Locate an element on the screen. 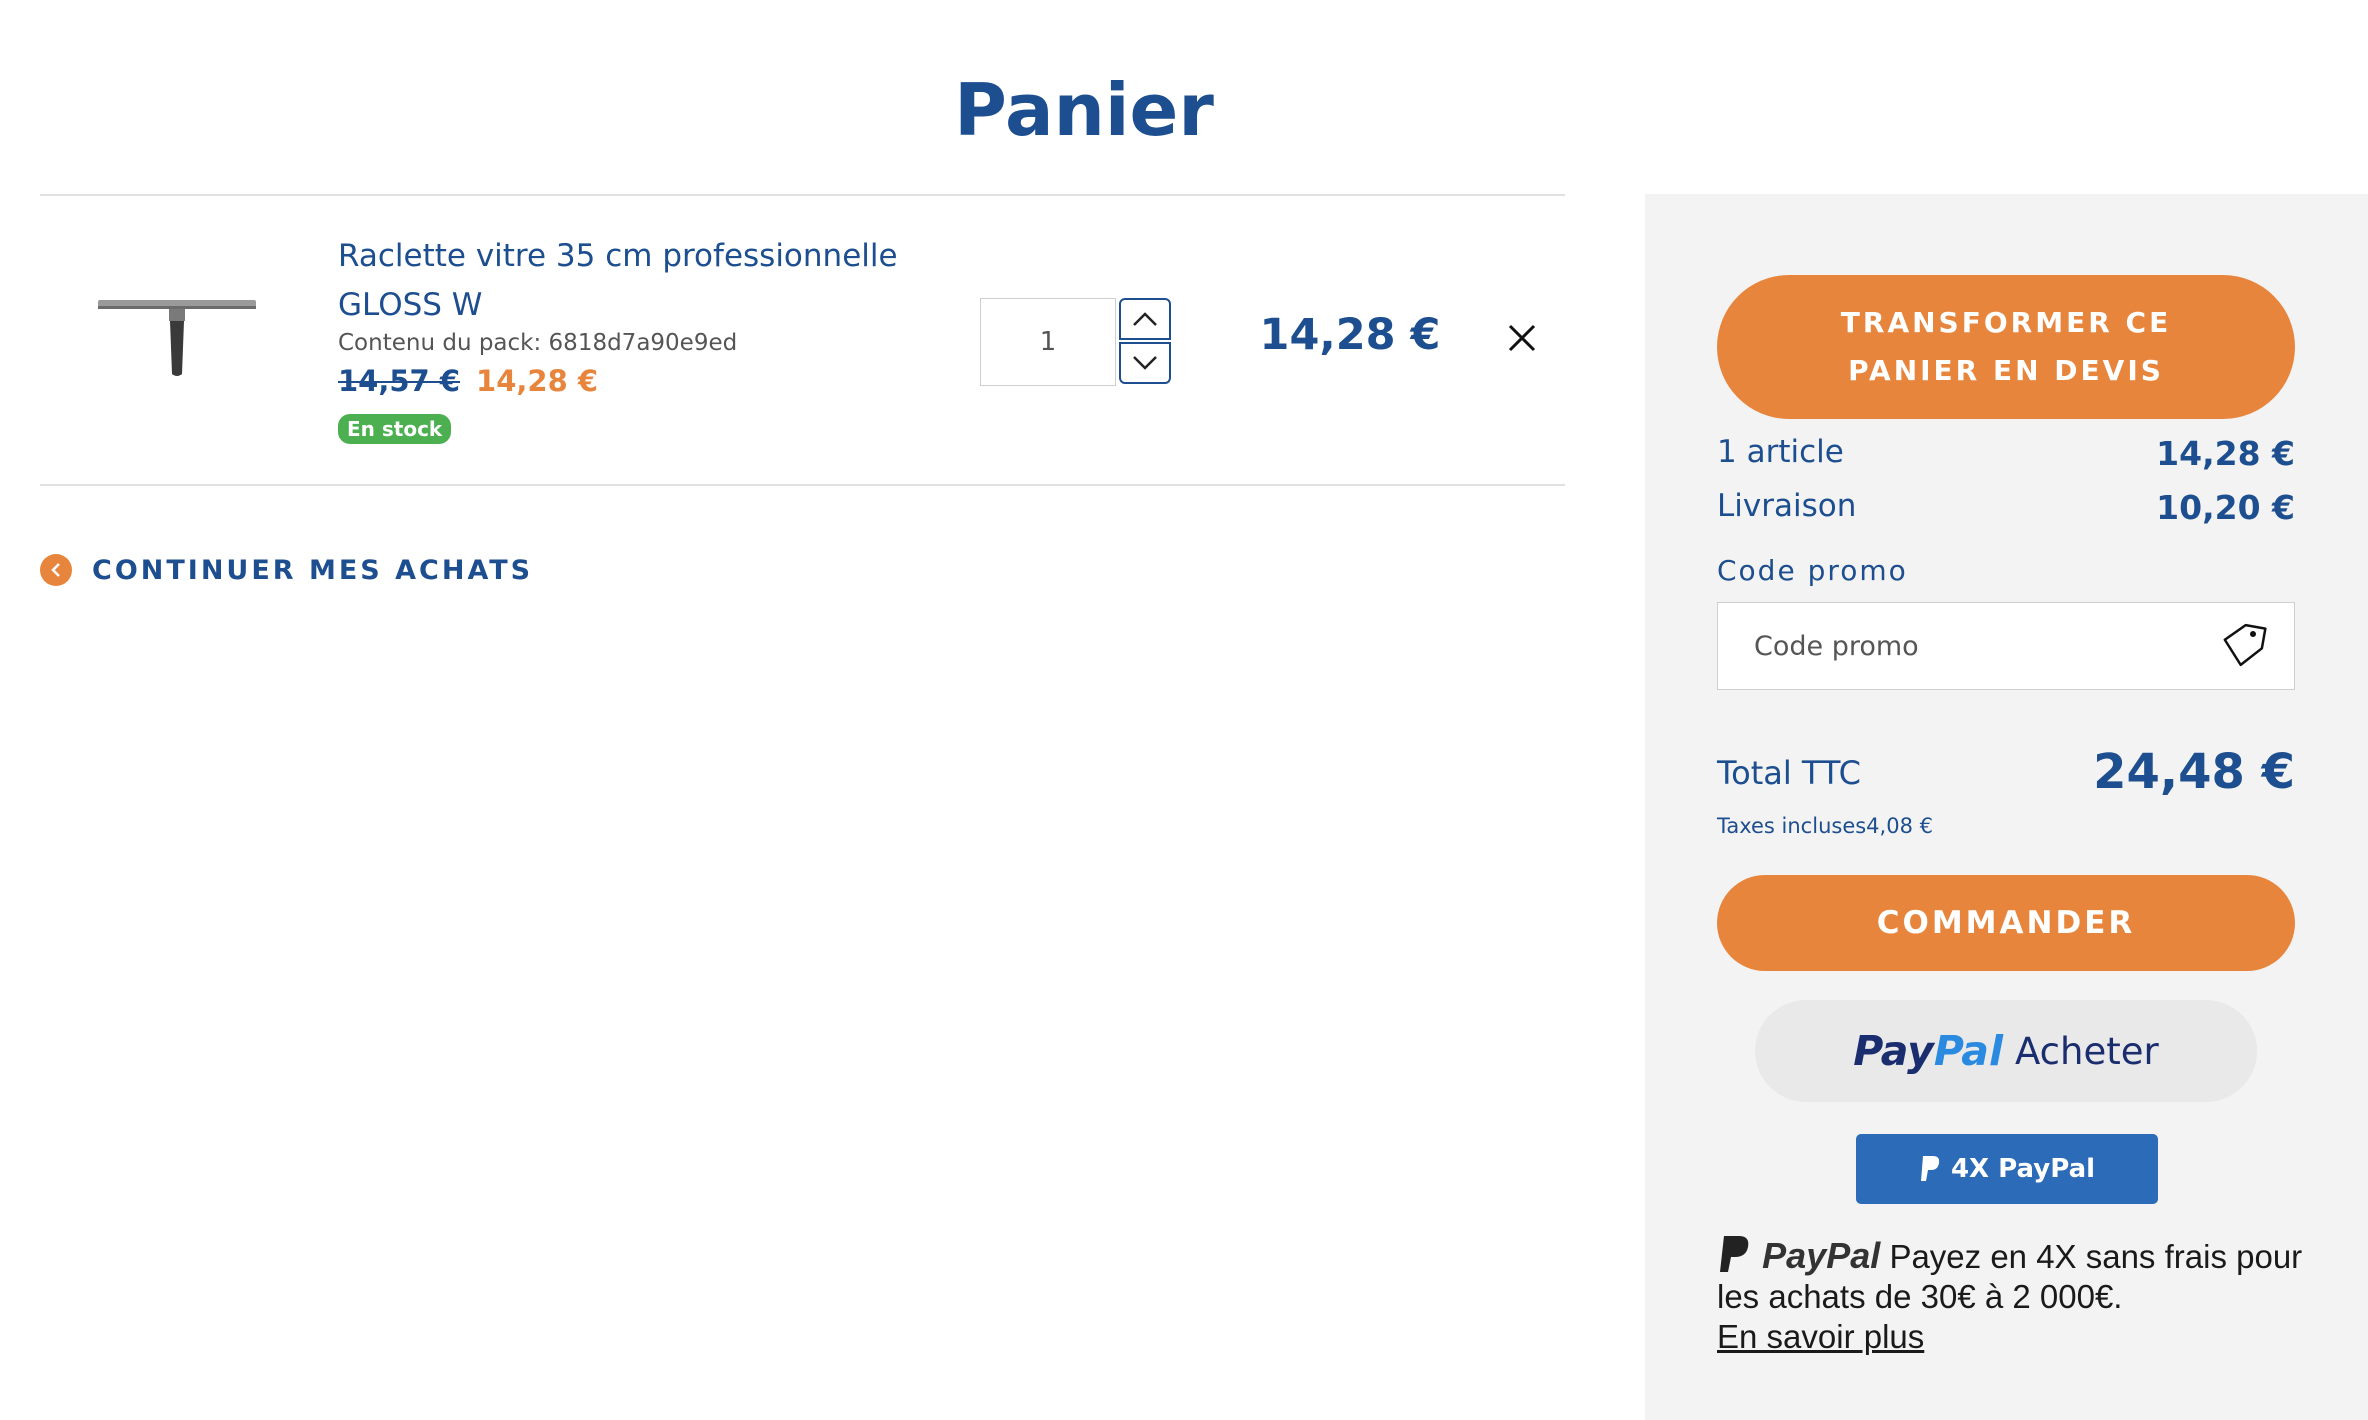  promo-input is located at coordinates (1958, 646).